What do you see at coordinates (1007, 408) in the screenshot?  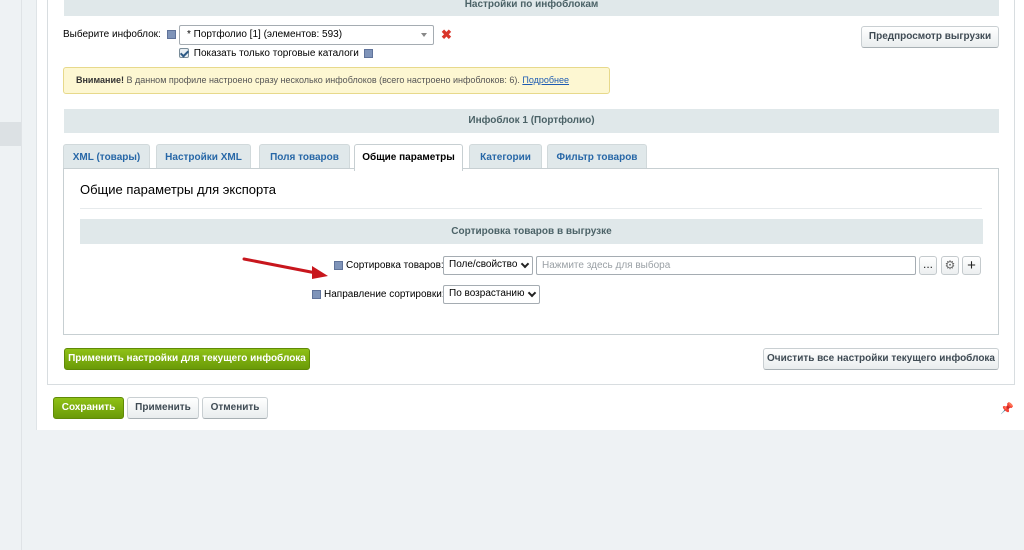 I see `pin-icon: 📌` at bounding box center [1007, 408].